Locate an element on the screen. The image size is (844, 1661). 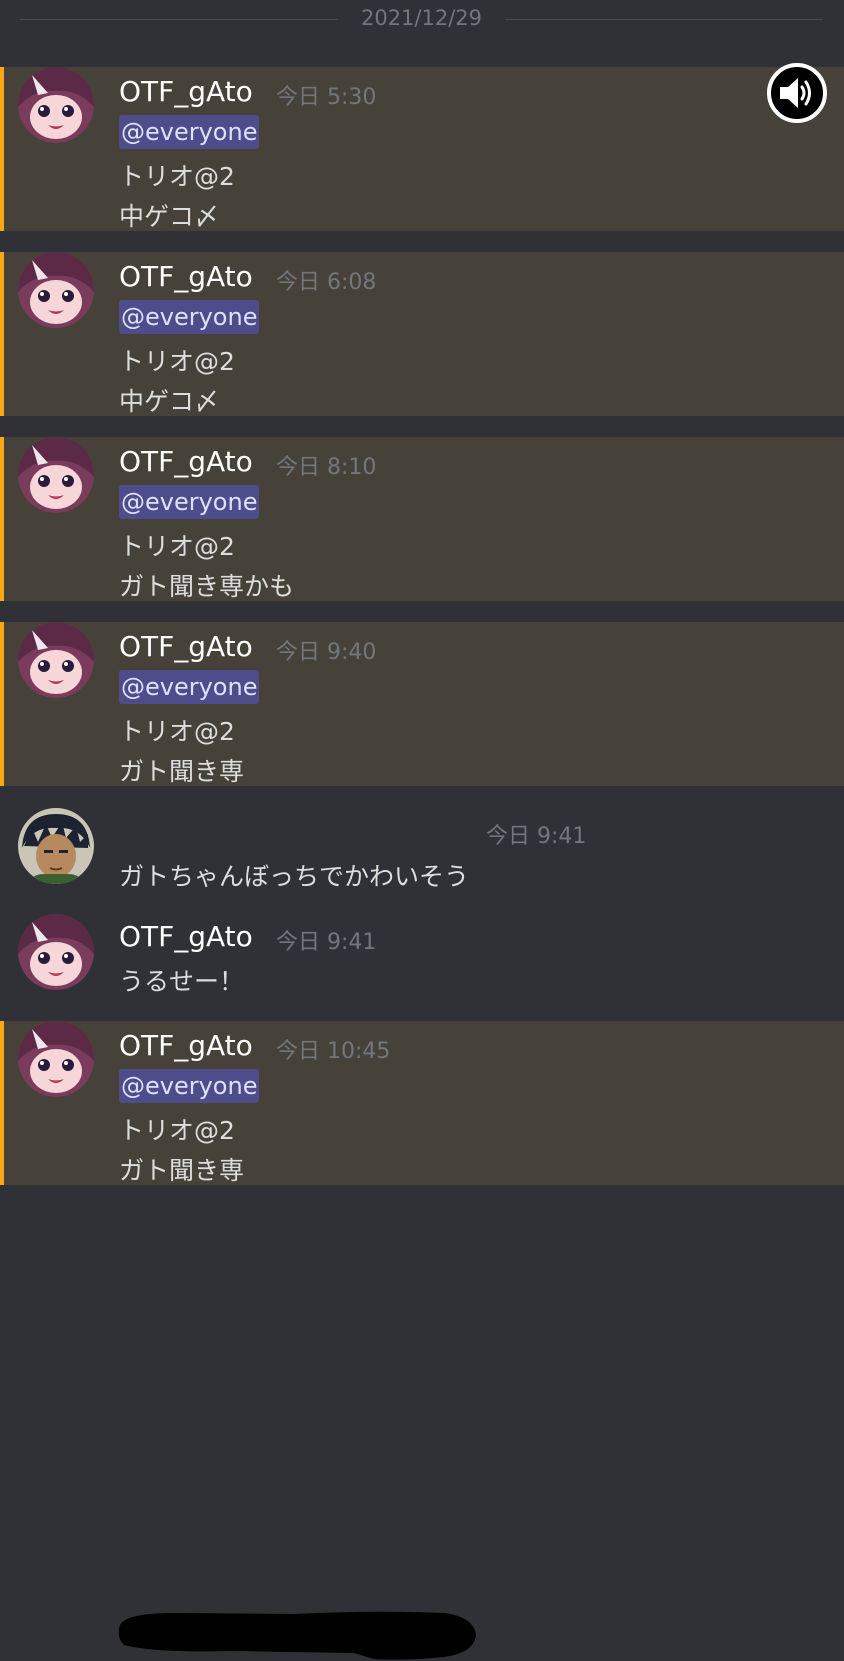
message-item: OTF_gAto 今日 5:30 @everyone トリオ@2 中ゲコ〆 is located at coordinates (422, 149).